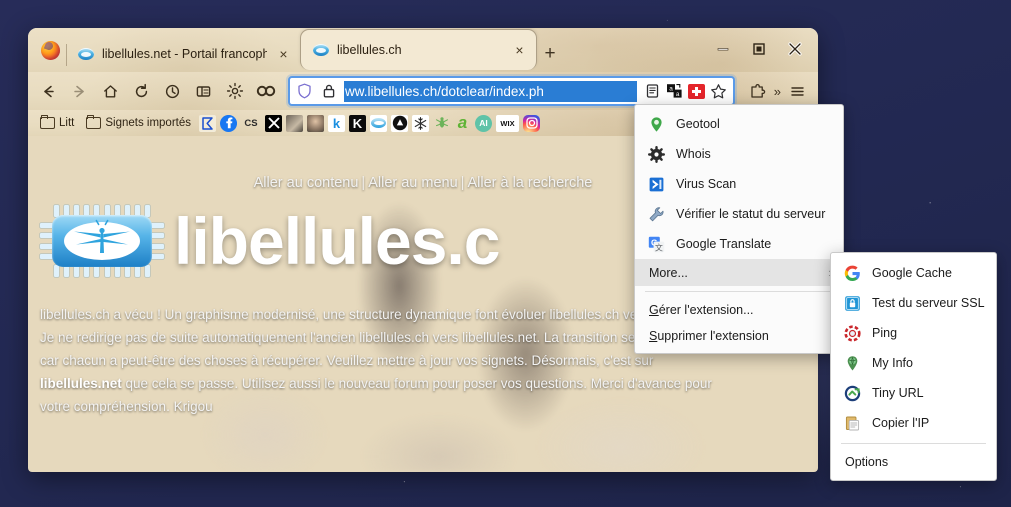 This screenshot has width=1011, height=507. I want to click on submenu-item-google-cache: Google Cache, so click(913, 273).